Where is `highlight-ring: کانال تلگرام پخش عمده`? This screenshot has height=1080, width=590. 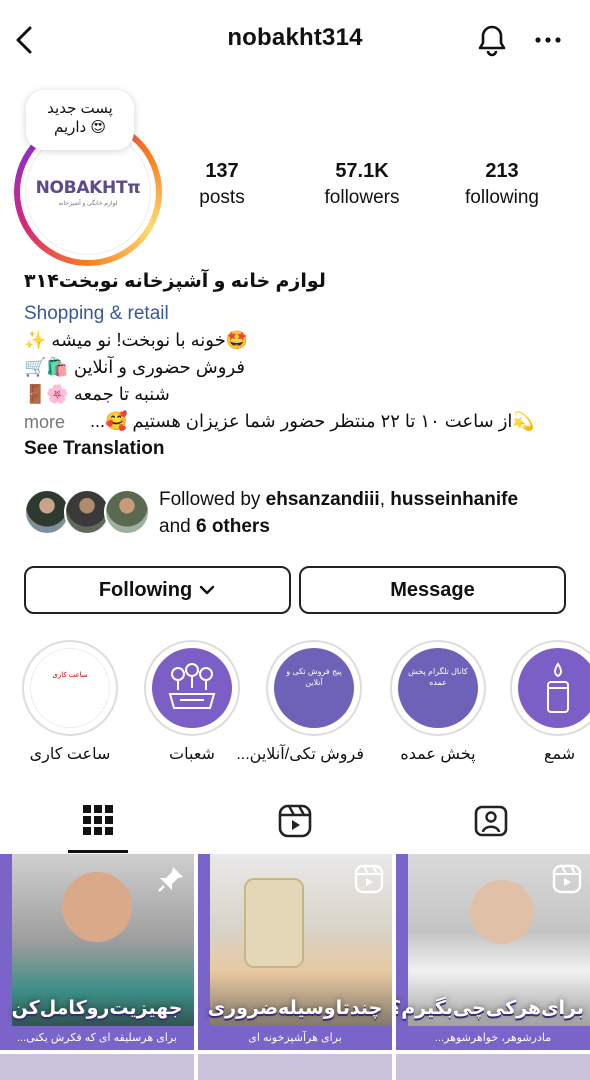
highlight-ring: کانال تلگرام پخش عمده is located at coordinates (438, 688).